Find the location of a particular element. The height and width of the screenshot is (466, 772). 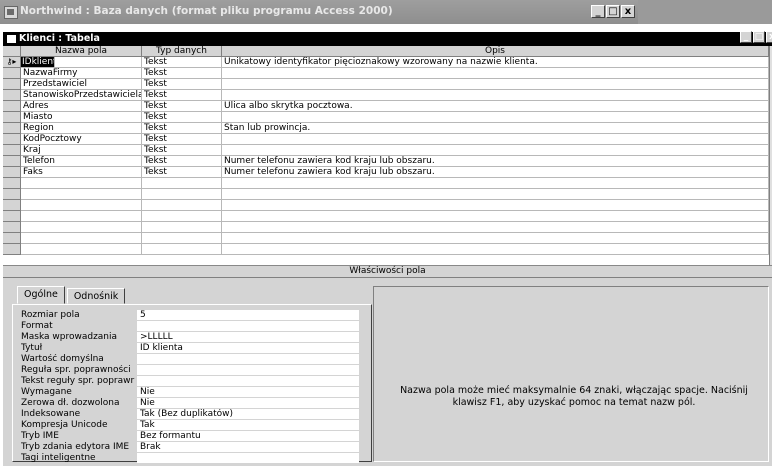

description-cell: Stan lub prowincja. is located at coordinates (495, 128).